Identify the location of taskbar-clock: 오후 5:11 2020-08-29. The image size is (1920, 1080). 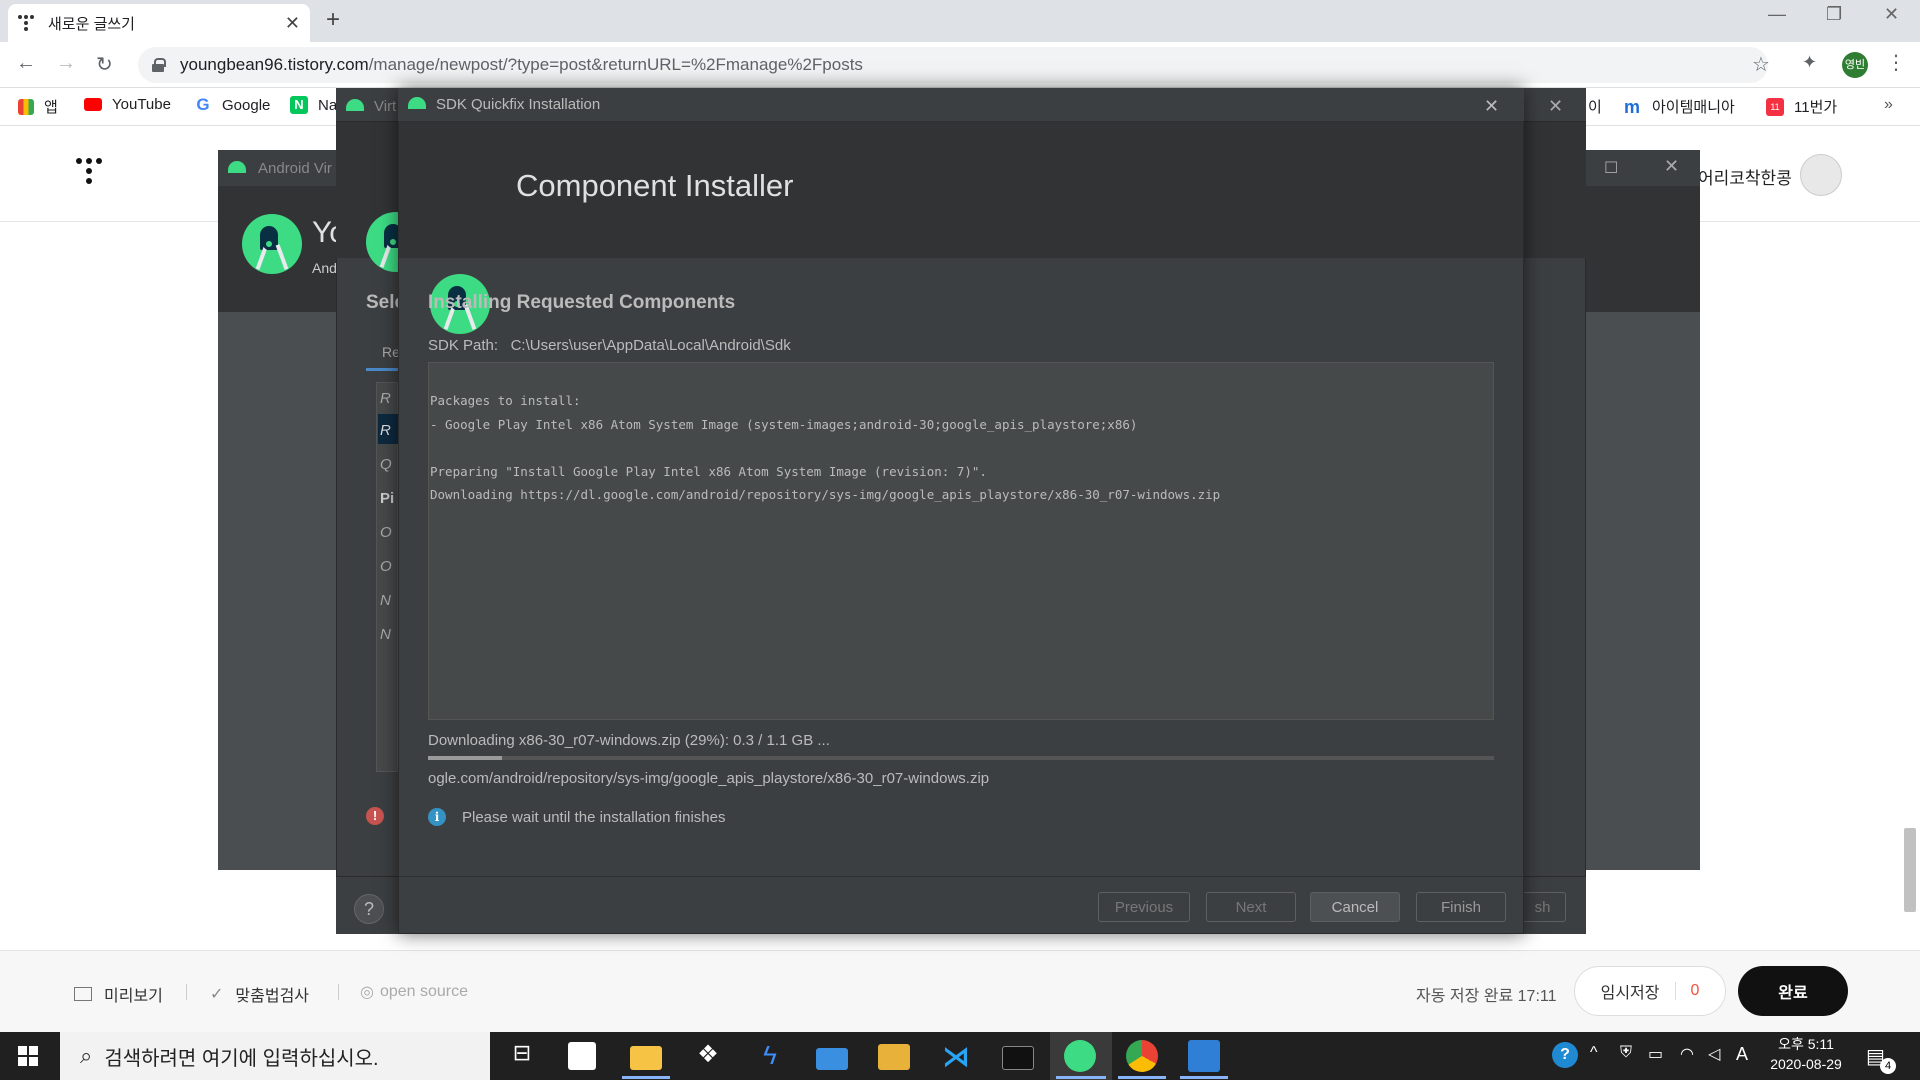
(1806, 1054).